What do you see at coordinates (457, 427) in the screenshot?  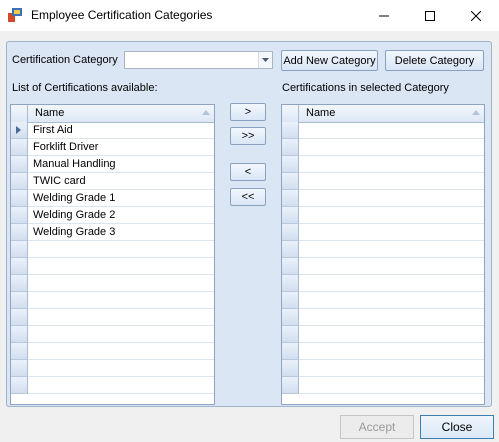 I see `close-button: Close` at bounding box center [457, 427].